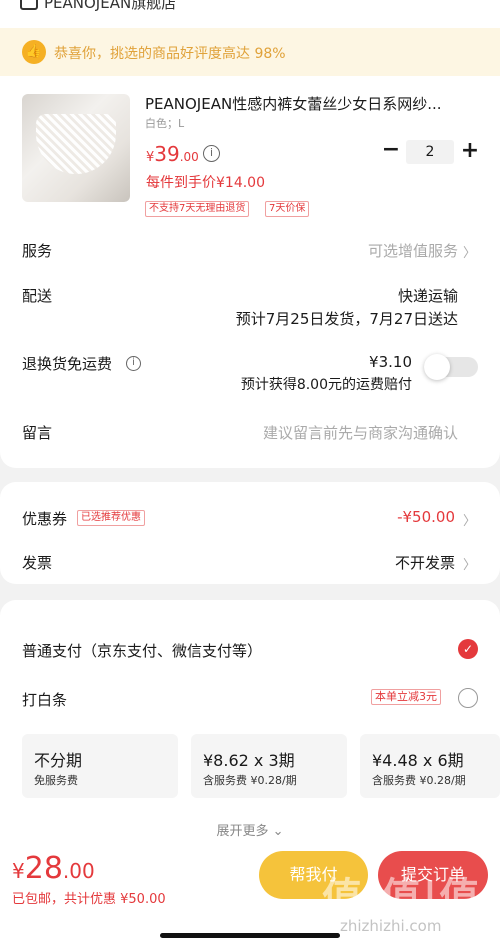 The width and height of the screenshot is (500, 948). Describe the element at coordinates (45, 519) in the screenshot. I see `coupon-label: 优惠券` at that location.